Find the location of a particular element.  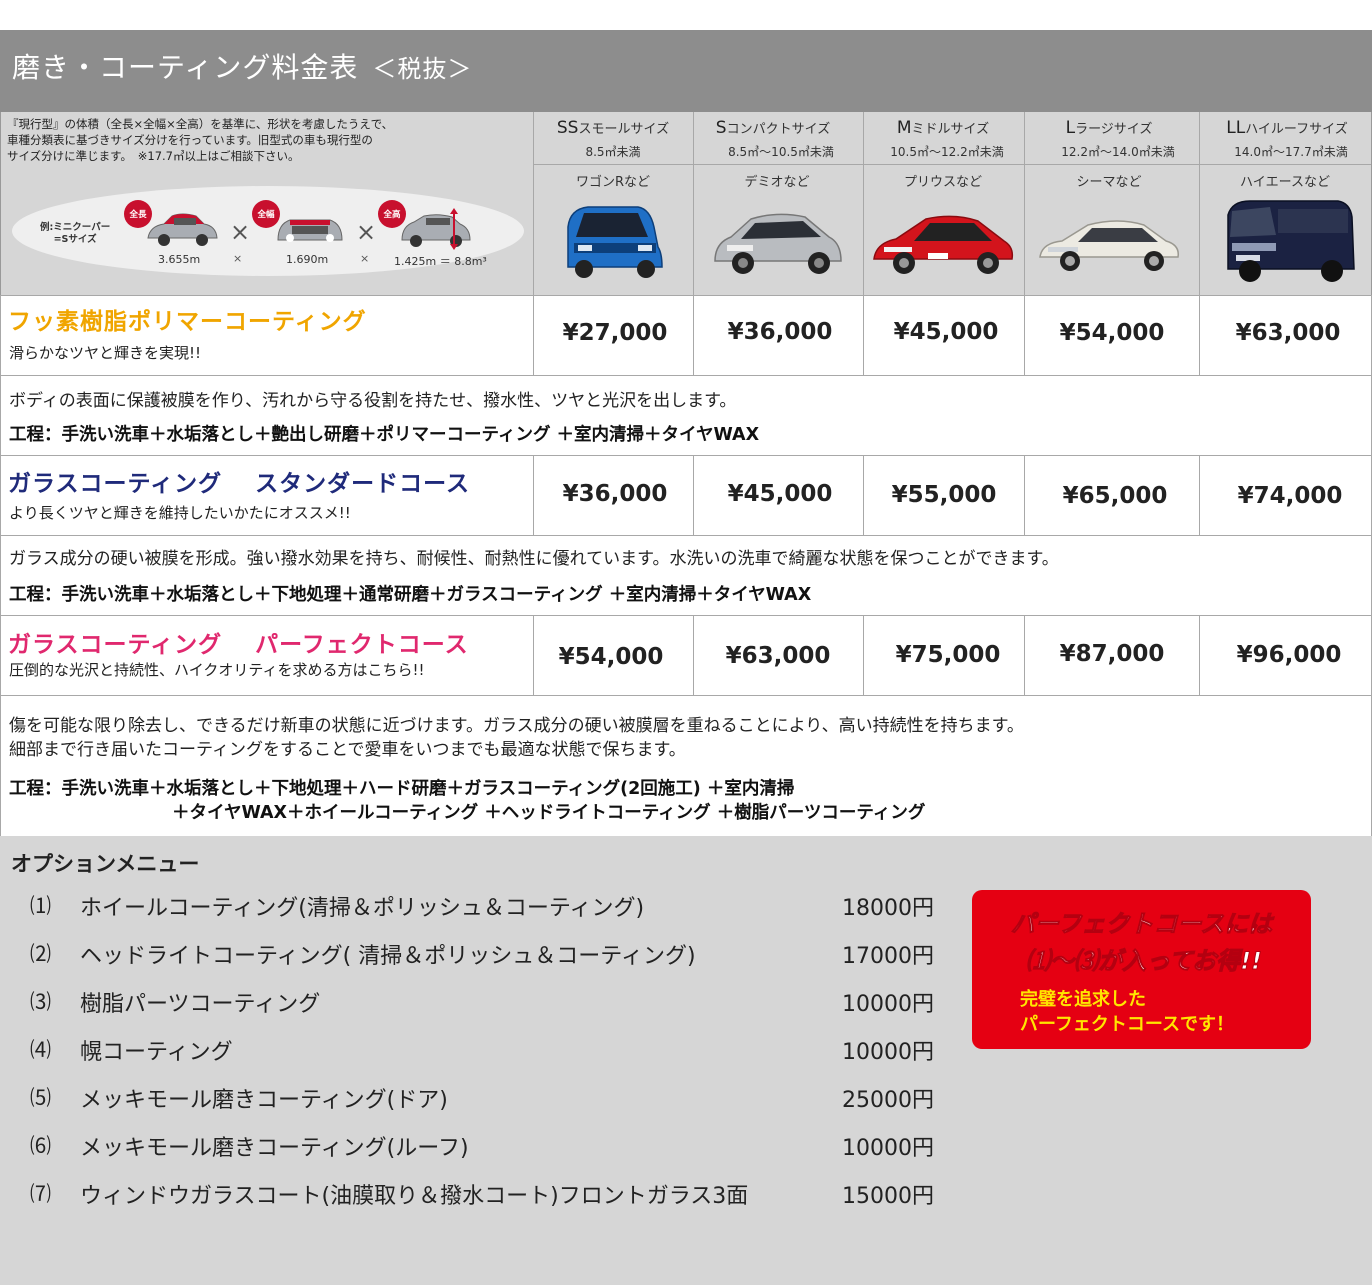

price-polymer-ll: ¥63,000 is located at coordinates (1288, 333).